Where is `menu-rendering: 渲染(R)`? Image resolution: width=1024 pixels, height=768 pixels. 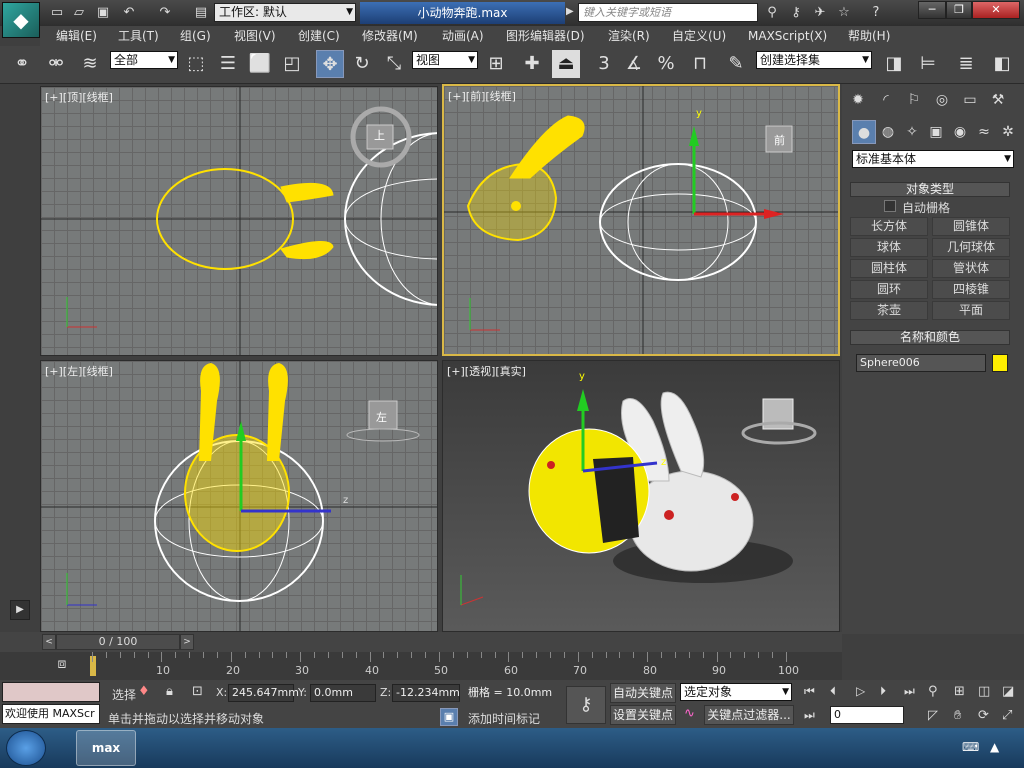 menu-rendering: 渲染(R) is located at coordinates (629, 36).